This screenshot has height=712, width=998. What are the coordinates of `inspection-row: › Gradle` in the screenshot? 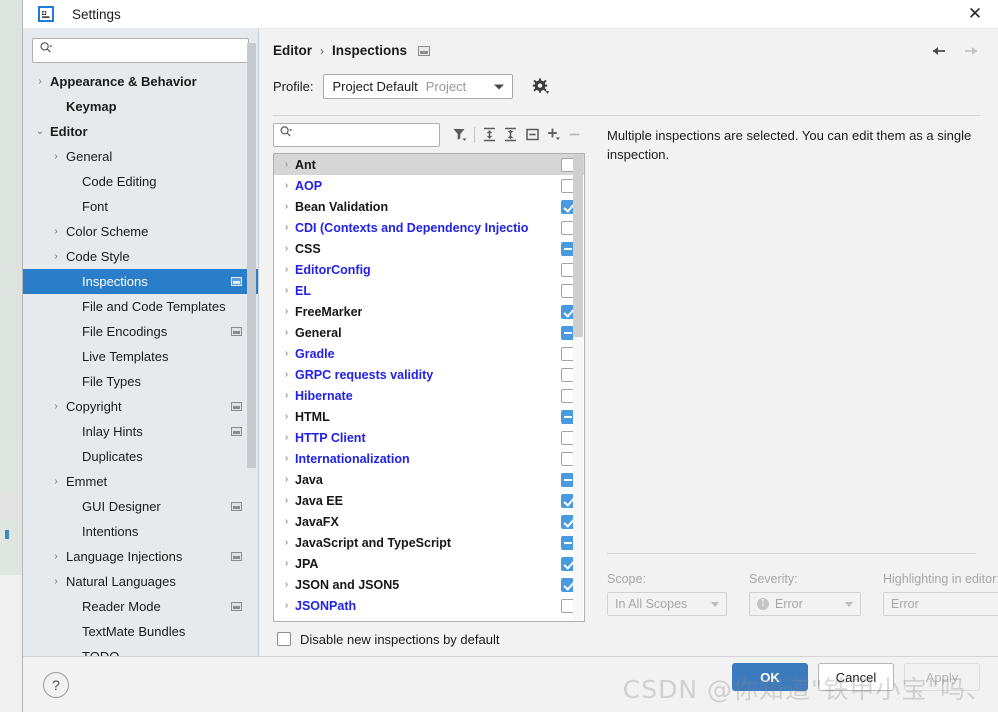 It's located at (429, 353).